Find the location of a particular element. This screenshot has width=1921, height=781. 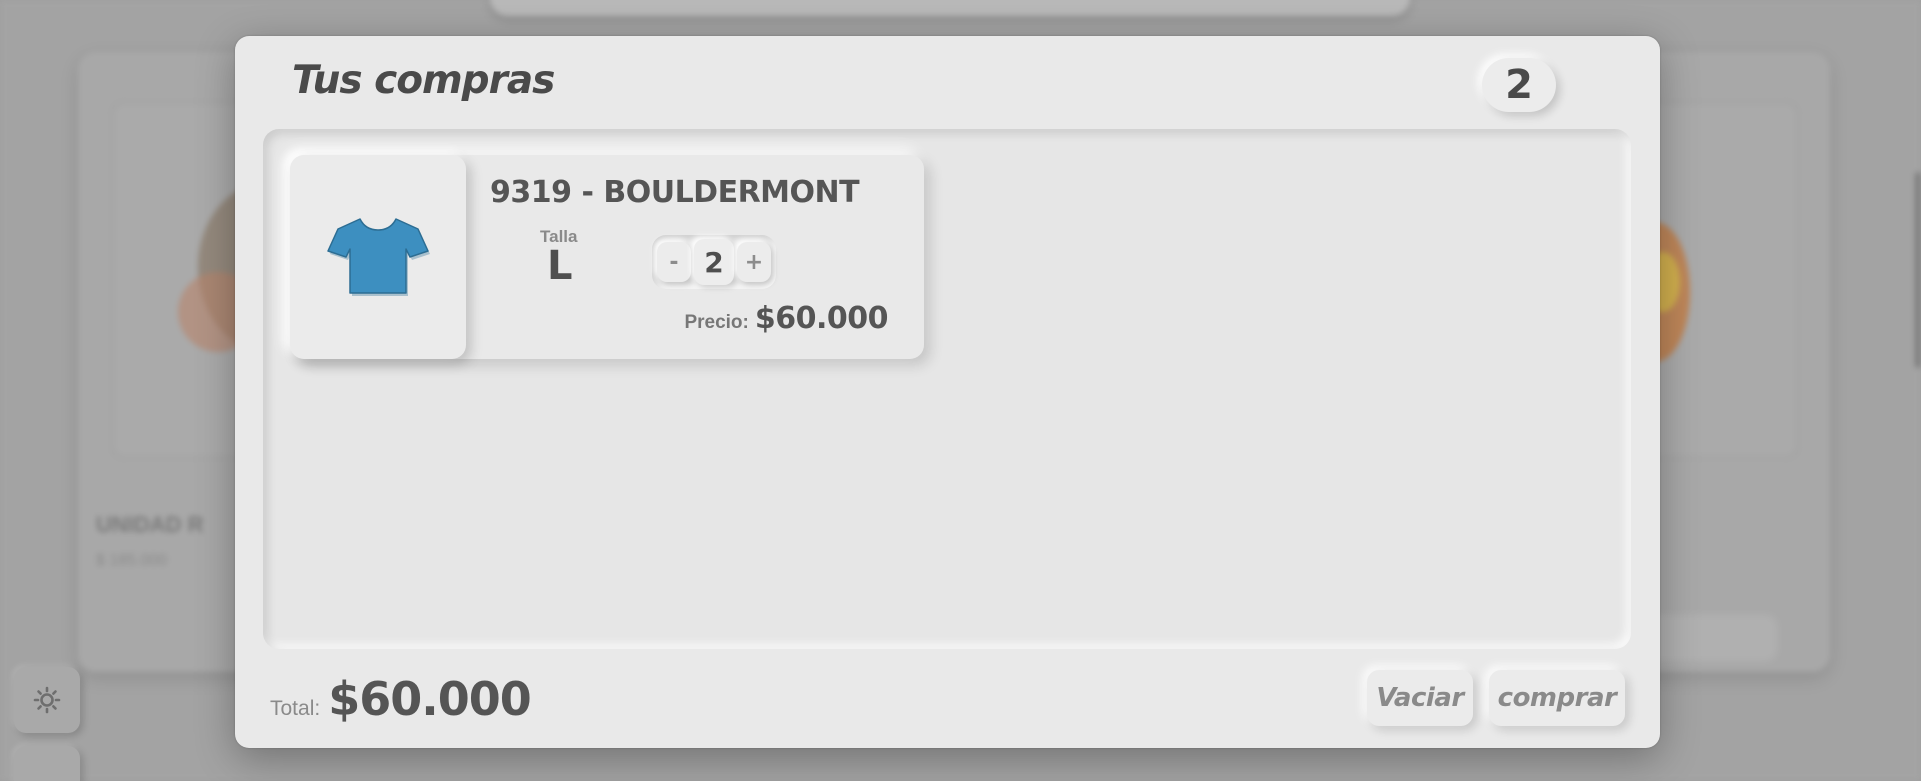

price-value: $60.000 is located at coordinates (821, 318).